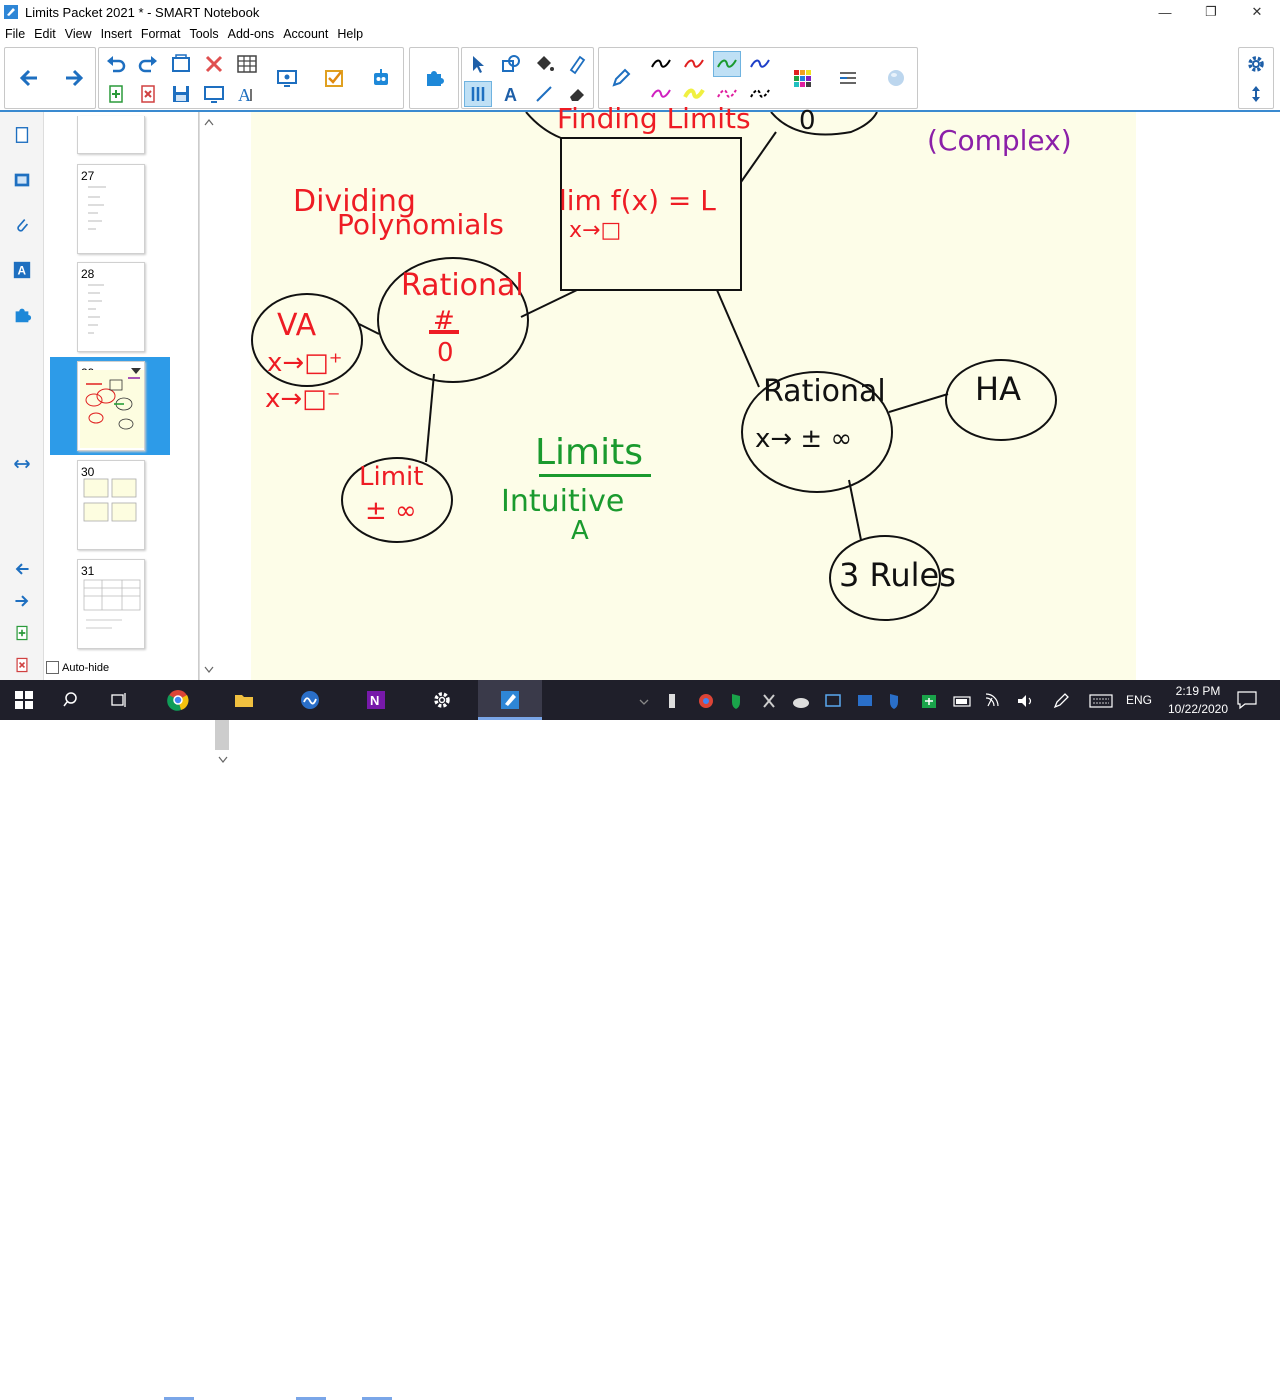  Describe the element at coordinates (247, 94) in the screenshot. I see `text-tool-dropdown: A` at that location.